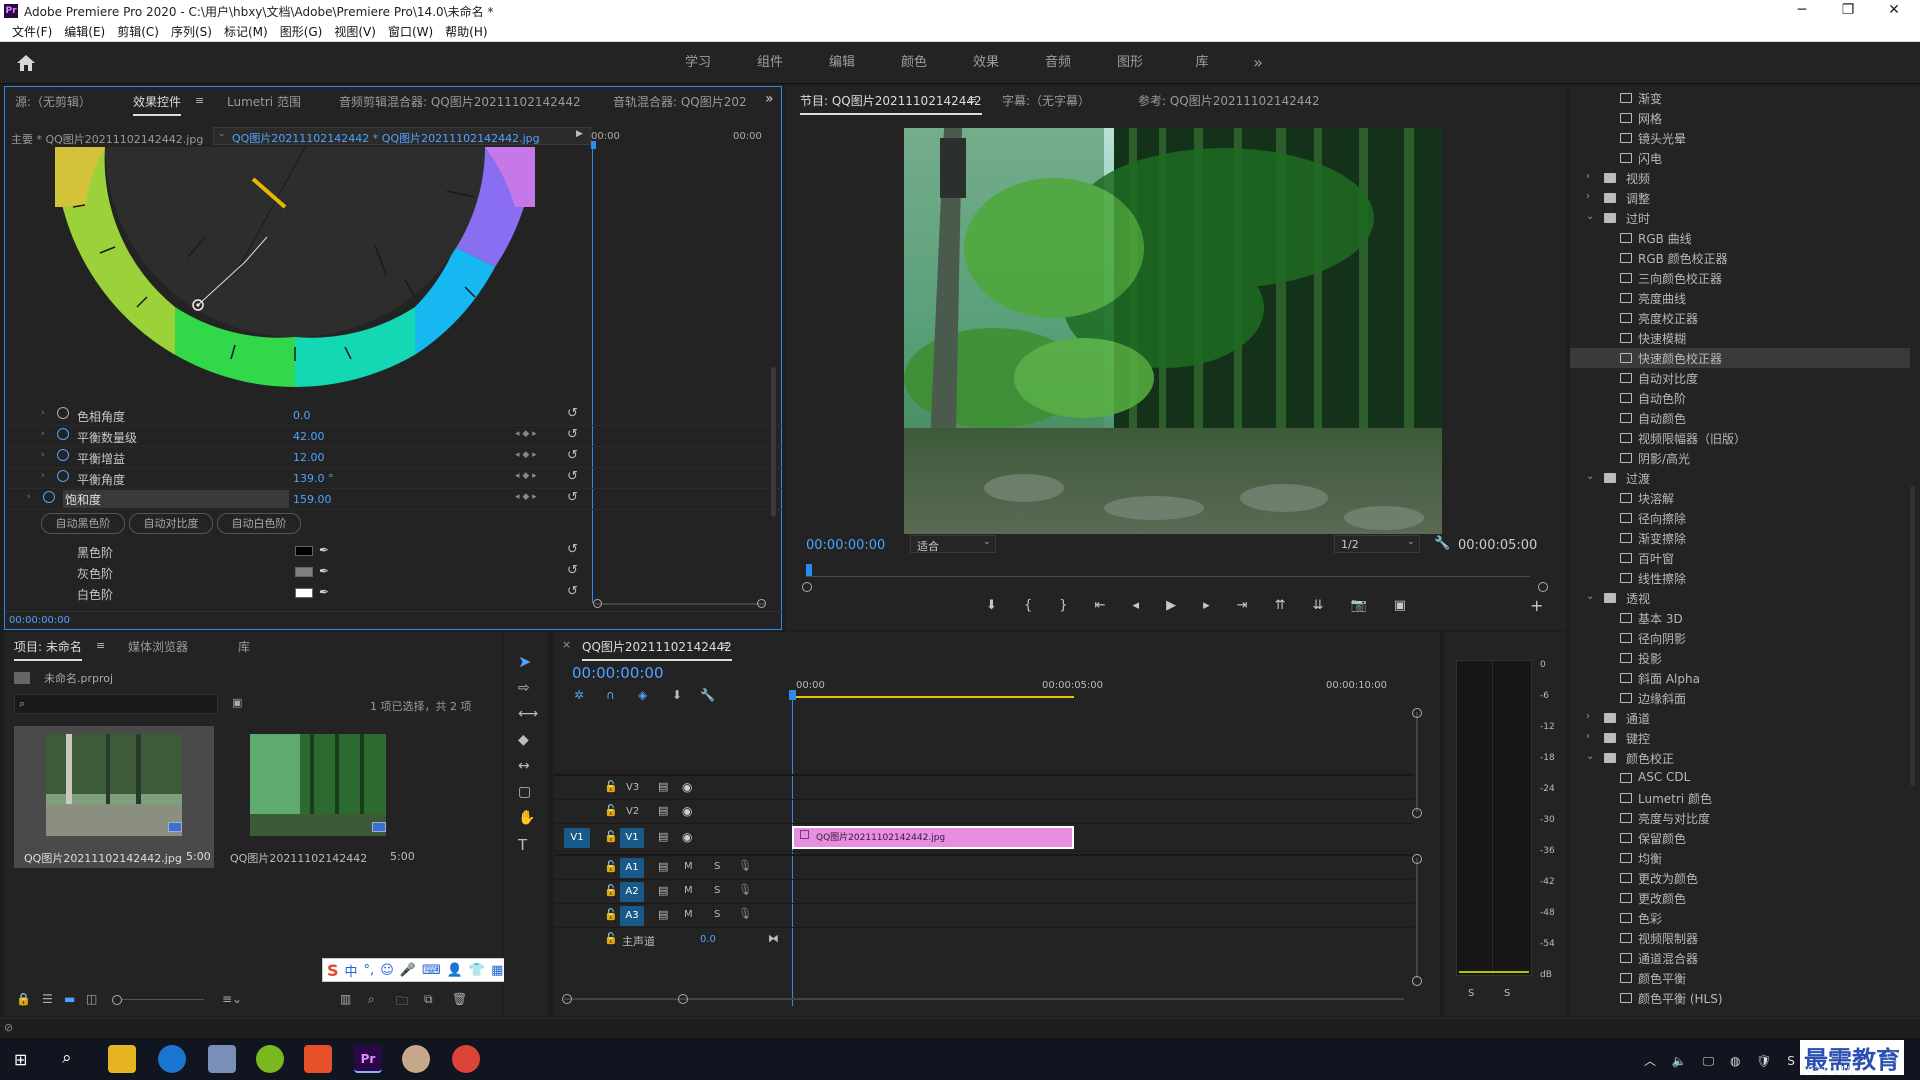 This screenshot has height=1080, width=1920. Describe the element at coordinates (402, 1002) in the screenshot. I see `new-bin-icon: 🗀` at that location.